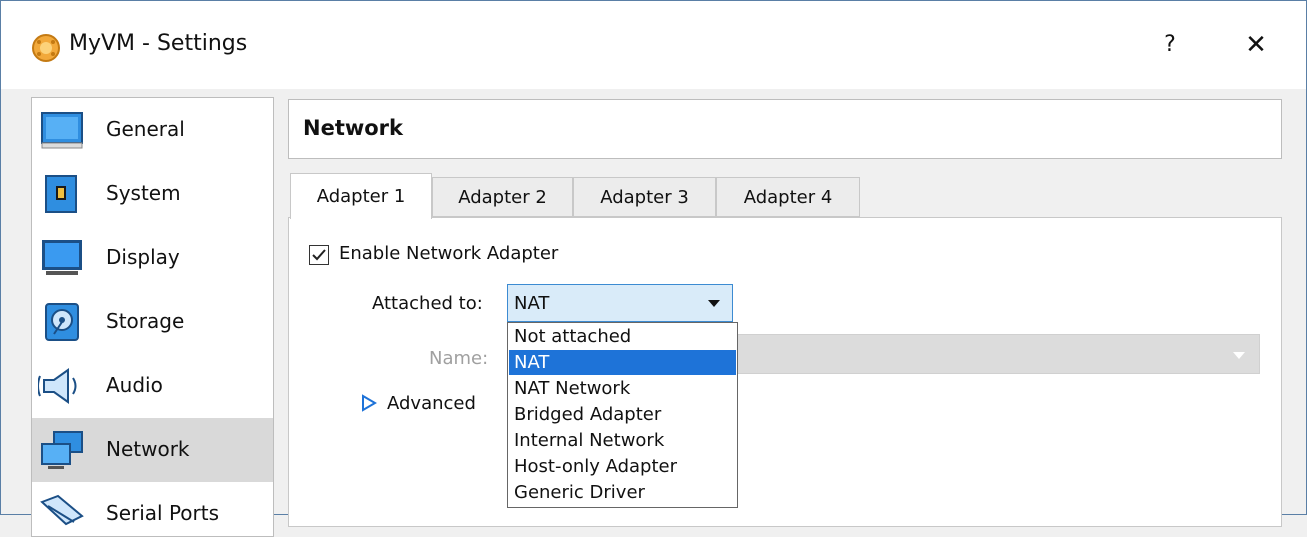 Image resolution: width=1307 pixels, height=537 pixels. What do you see at coordinates (46, 48) in the screenshot?
I see `virtualbox-logo-icon` at bounding box center [46, 48].